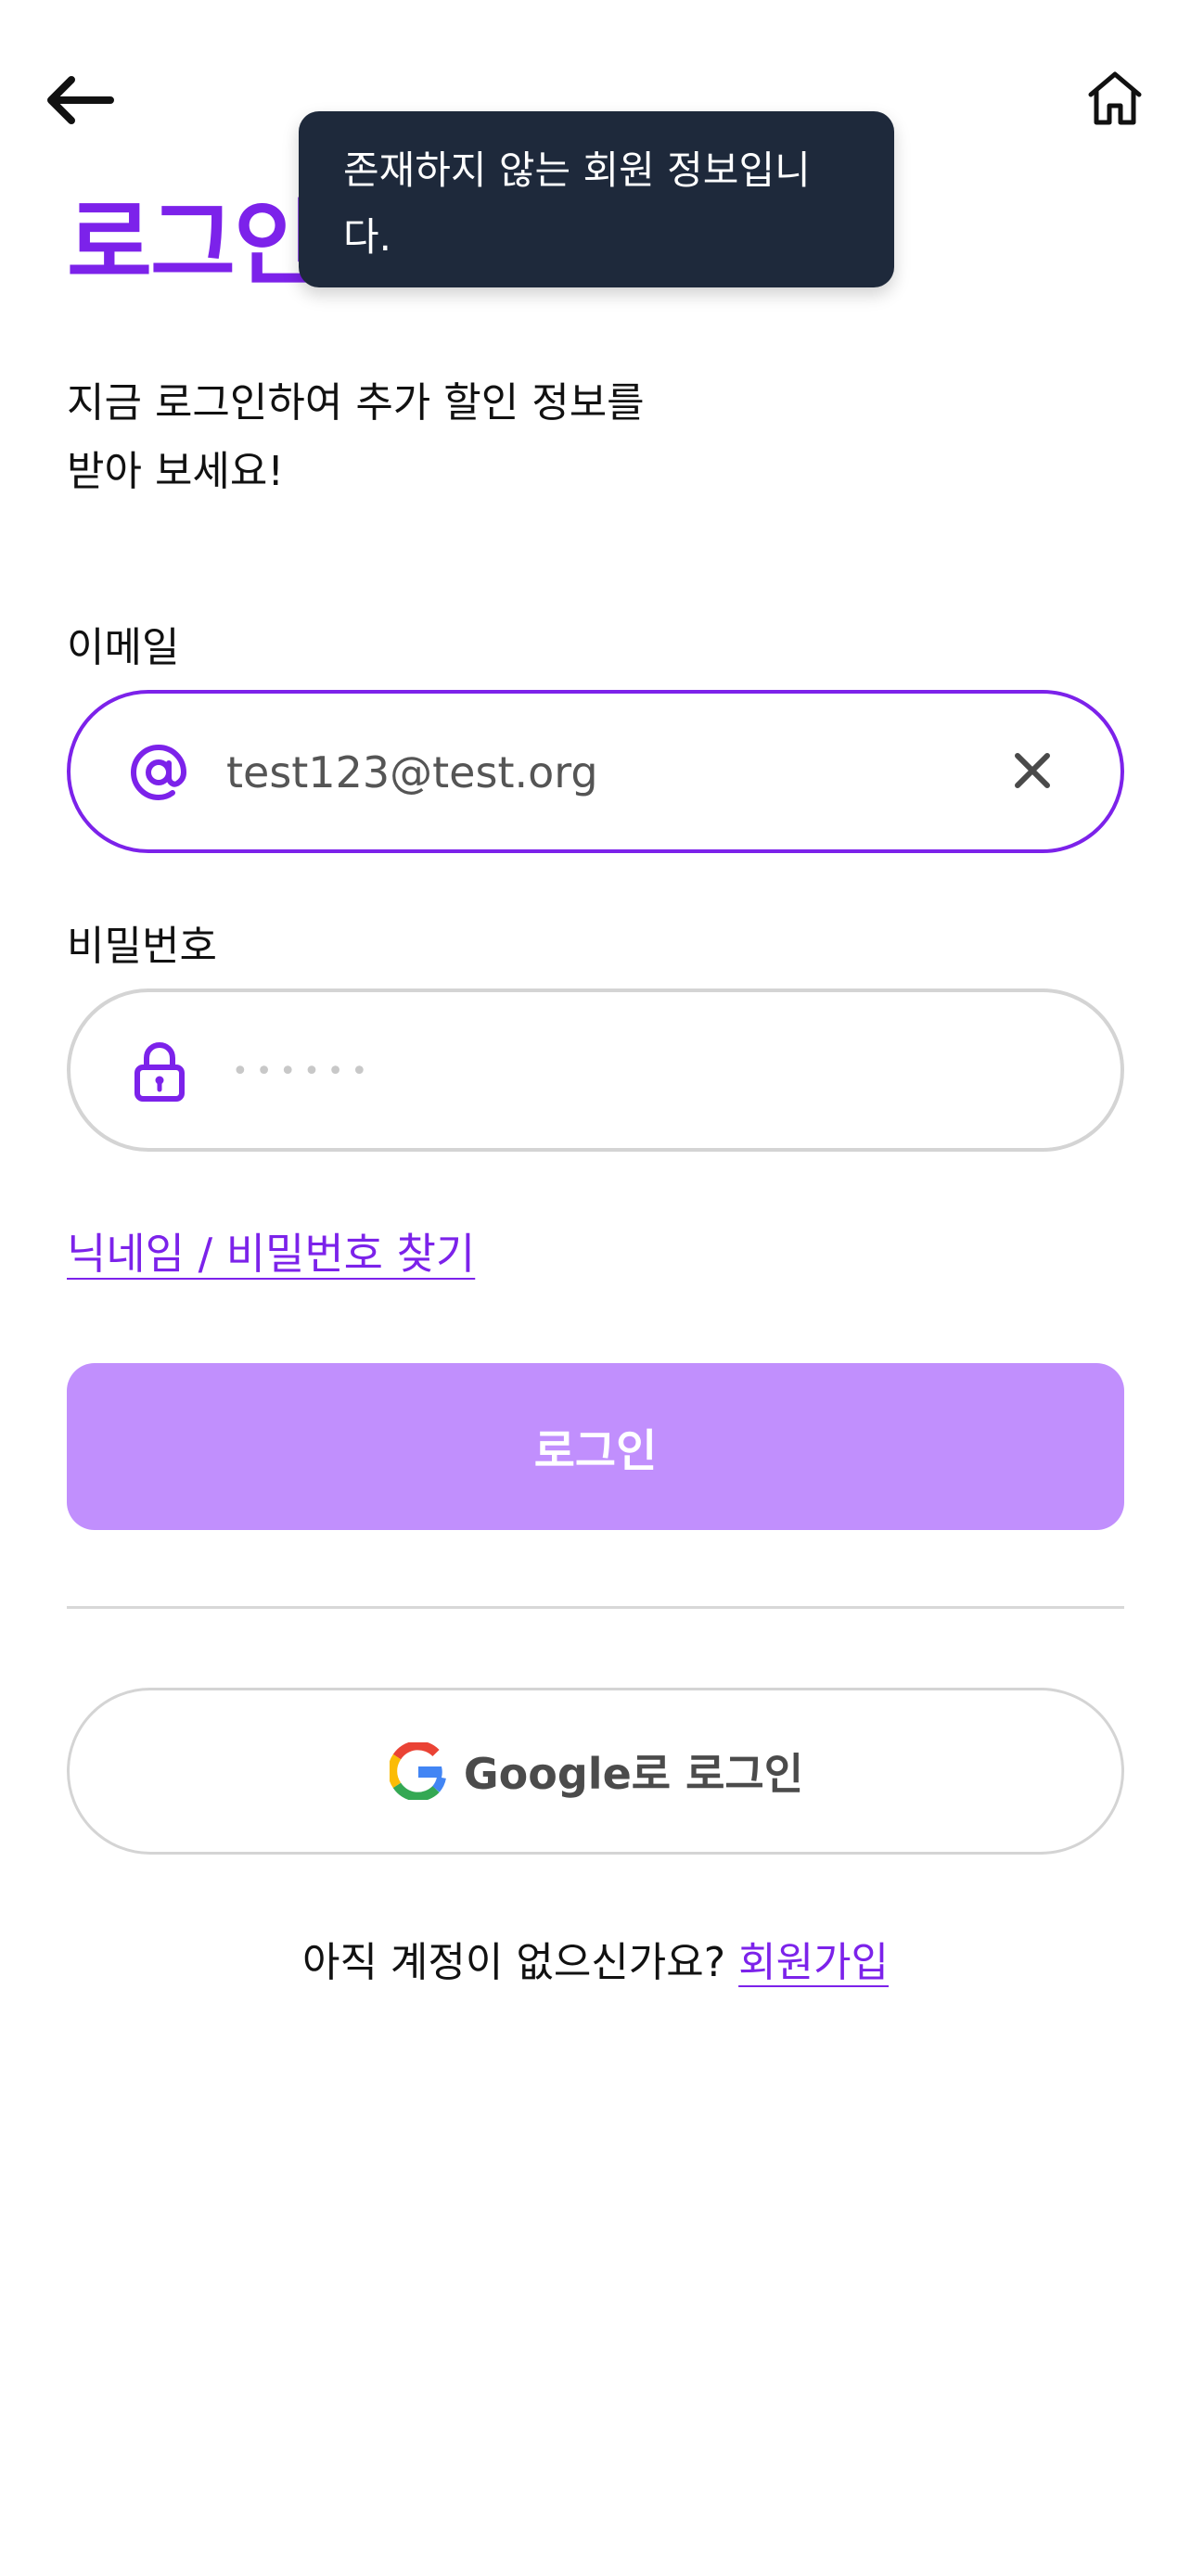 The width and height of the screenshot is (1191, 2576). I want to click on google-logo-icon, so click(418, 1772).